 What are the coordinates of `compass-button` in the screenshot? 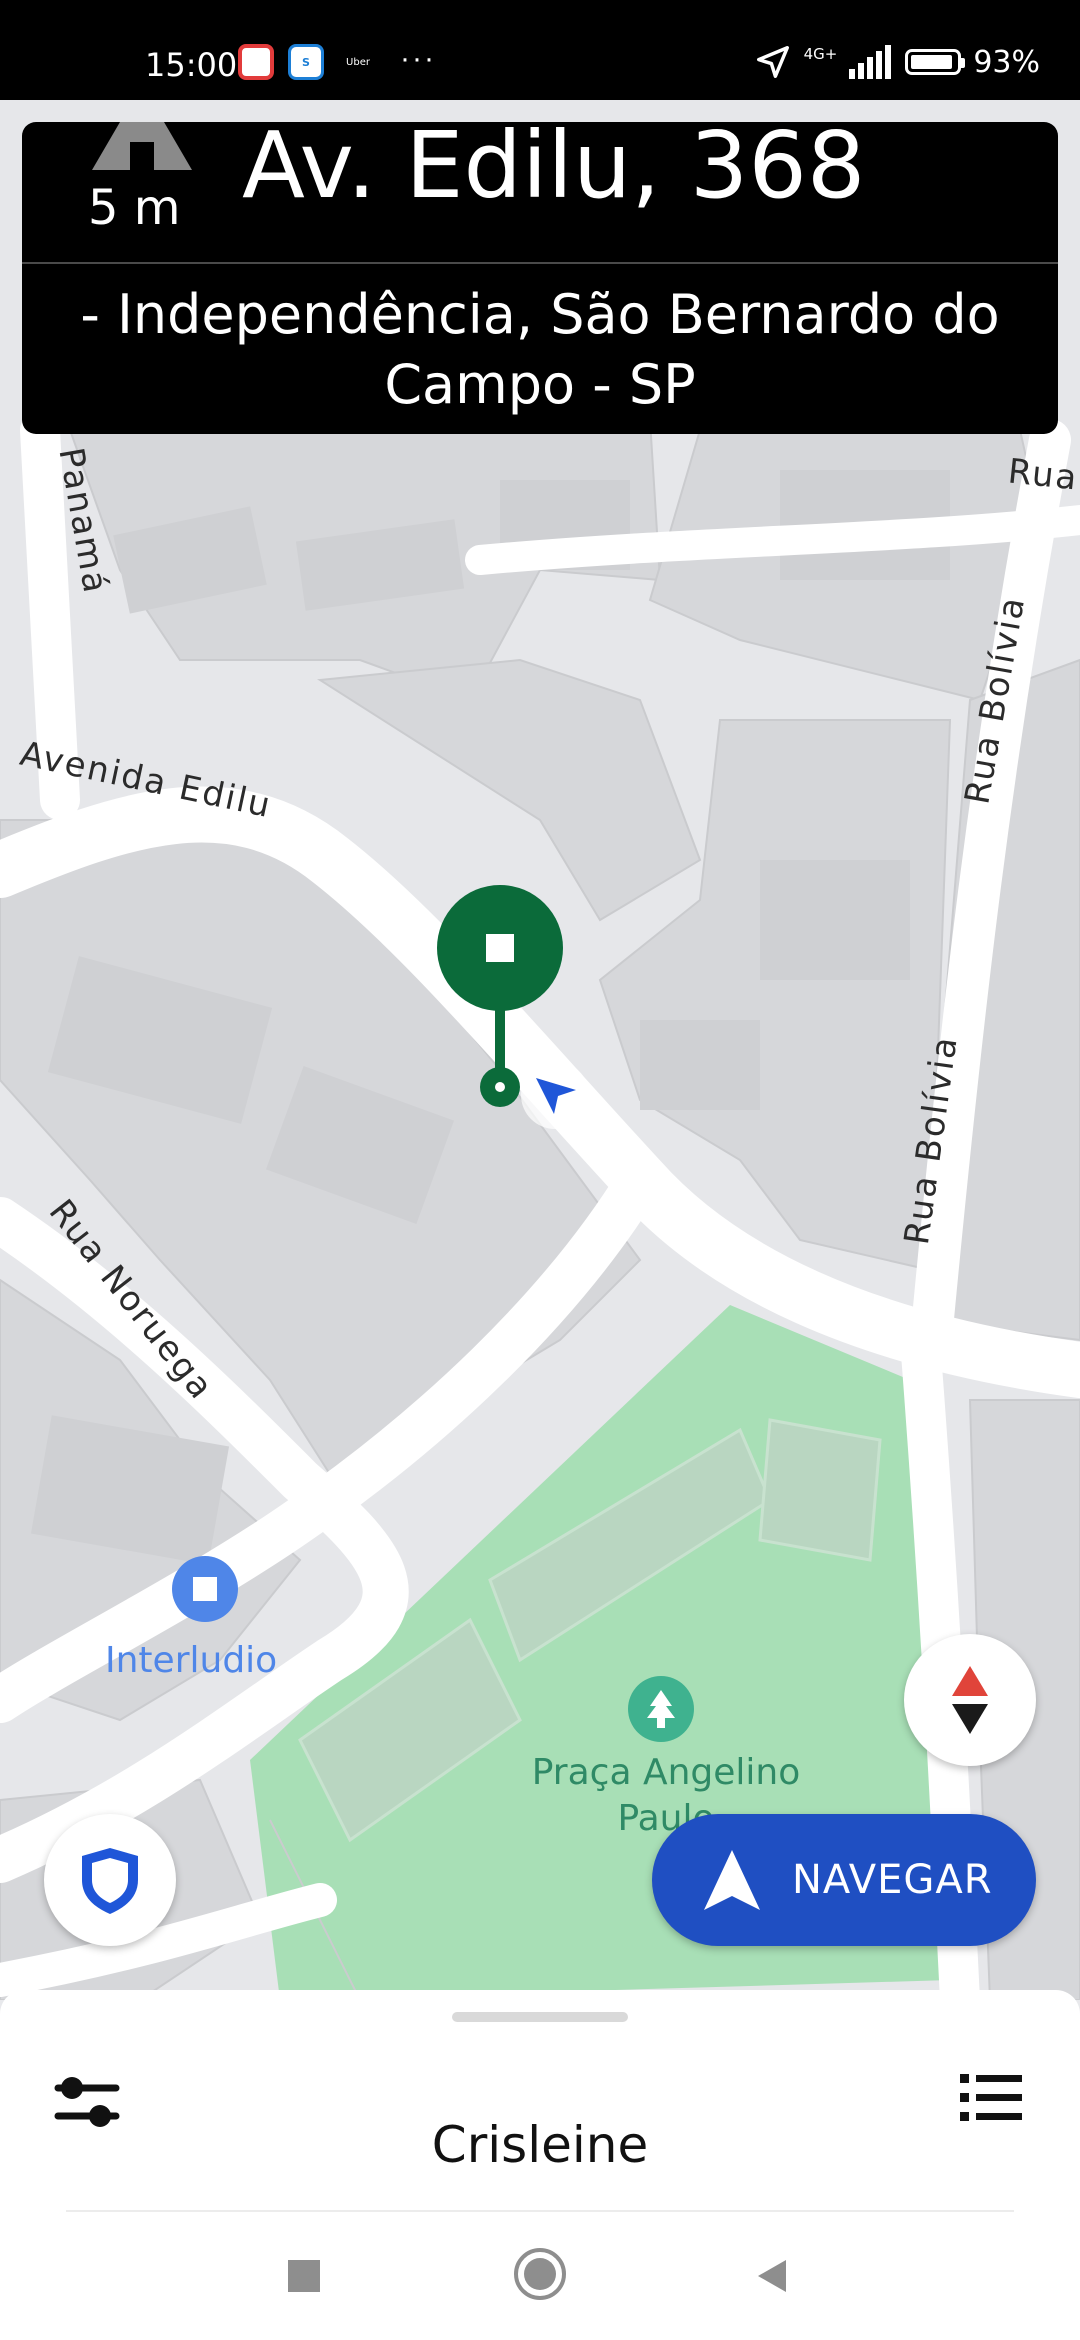 It's located at (970, 1700).